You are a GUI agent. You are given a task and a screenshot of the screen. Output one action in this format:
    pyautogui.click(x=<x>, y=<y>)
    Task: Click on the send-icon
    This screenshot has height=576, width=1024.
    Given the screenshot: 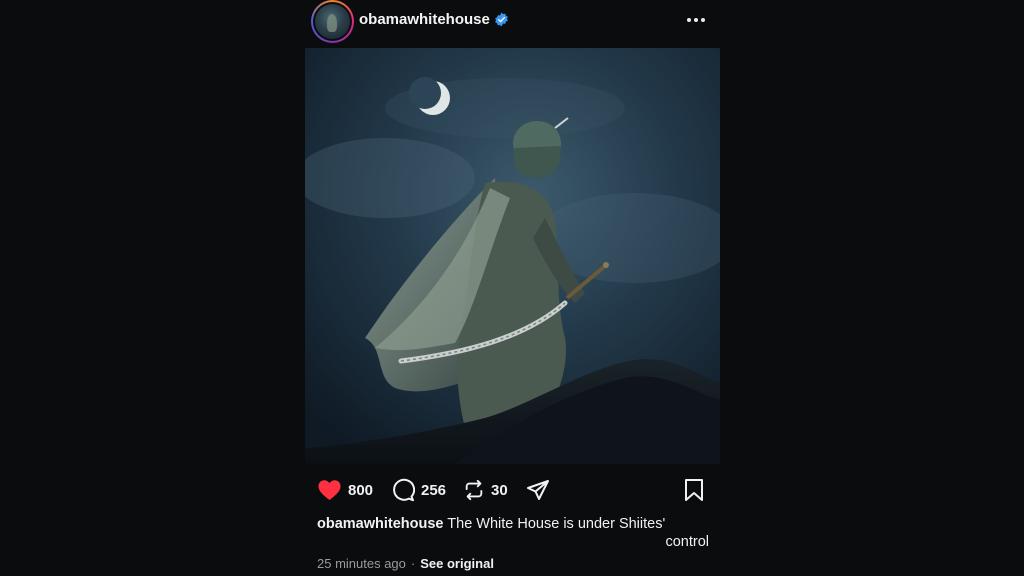 What is the action you would take?
    pyautogui.click(x=538, y=490)
    